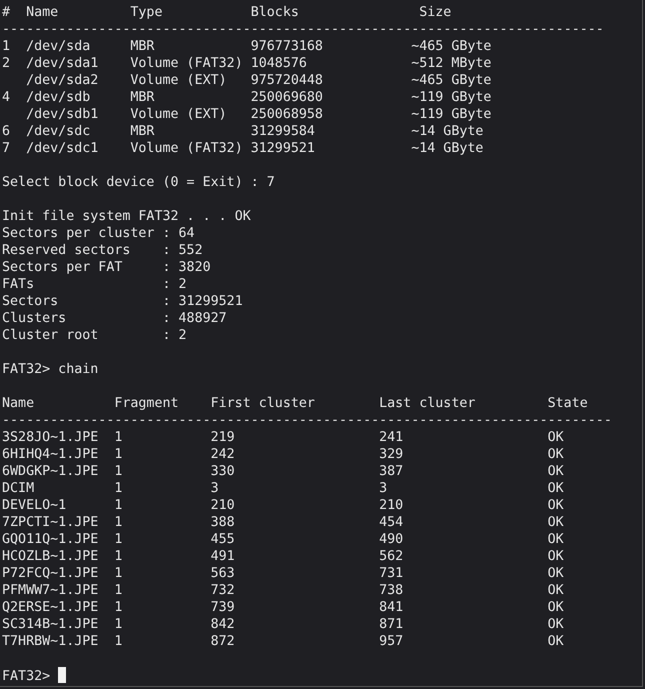 The image size is (645, 689). Describe the element at coordinates (262, 403) in the screenshot. I see `column-header: First cluster` at that location.